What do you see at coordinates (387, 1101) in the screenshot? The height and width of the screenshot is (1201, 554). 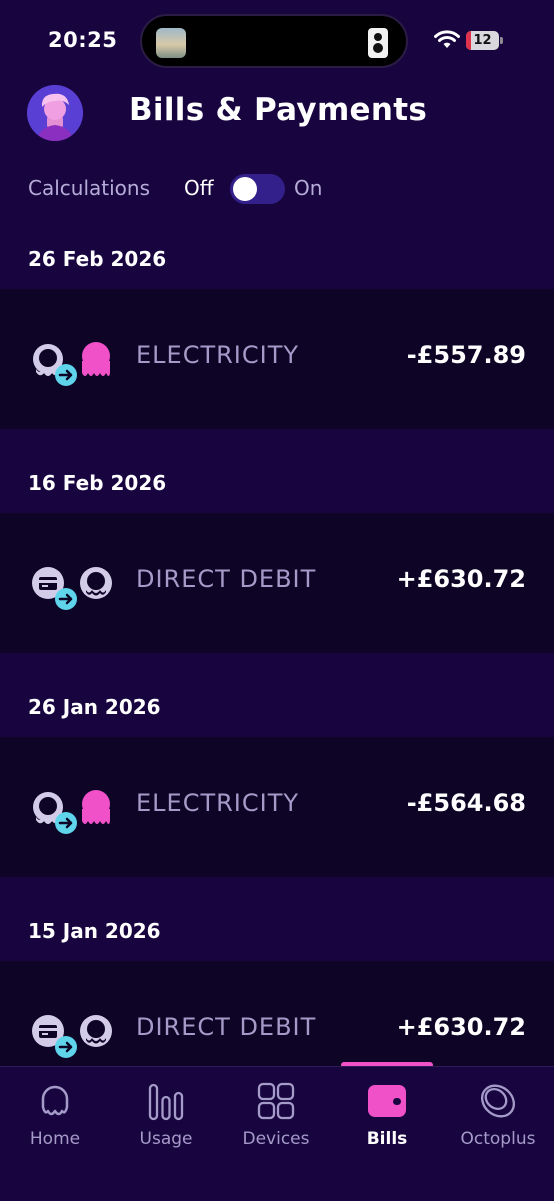 I see `wallet-icon` at bounding box center [387, 1101].